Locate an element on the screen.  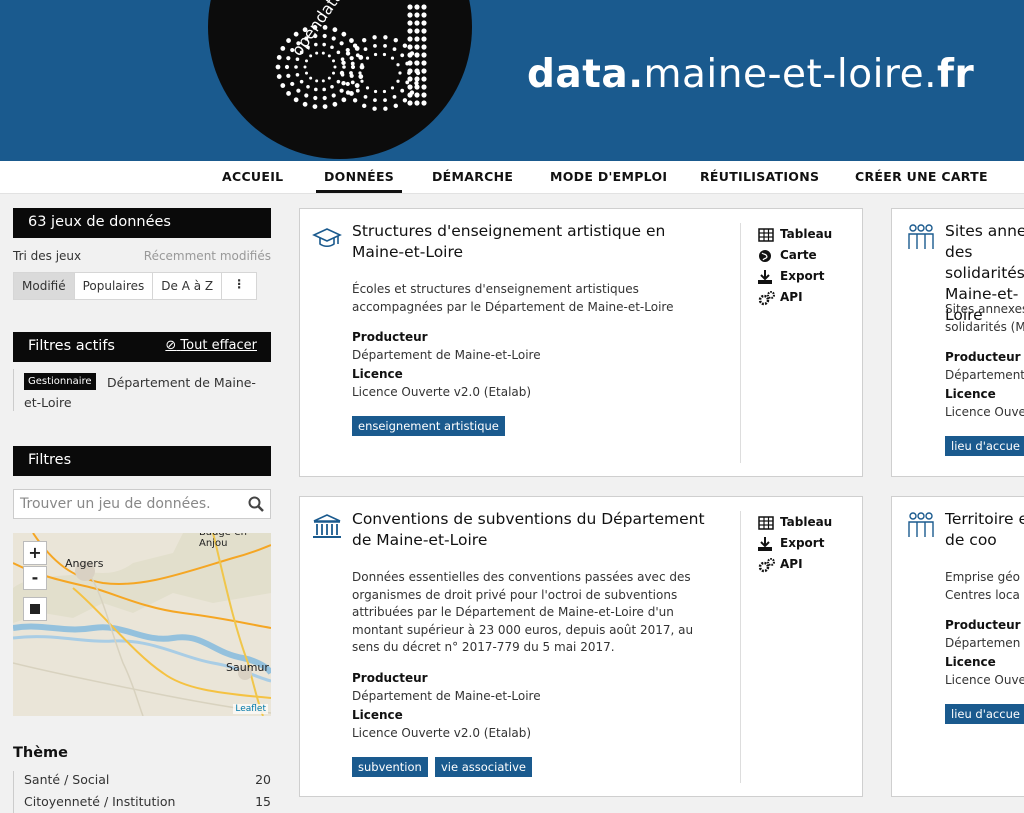
theme-title: Thème is located at coordinates (40, 753).